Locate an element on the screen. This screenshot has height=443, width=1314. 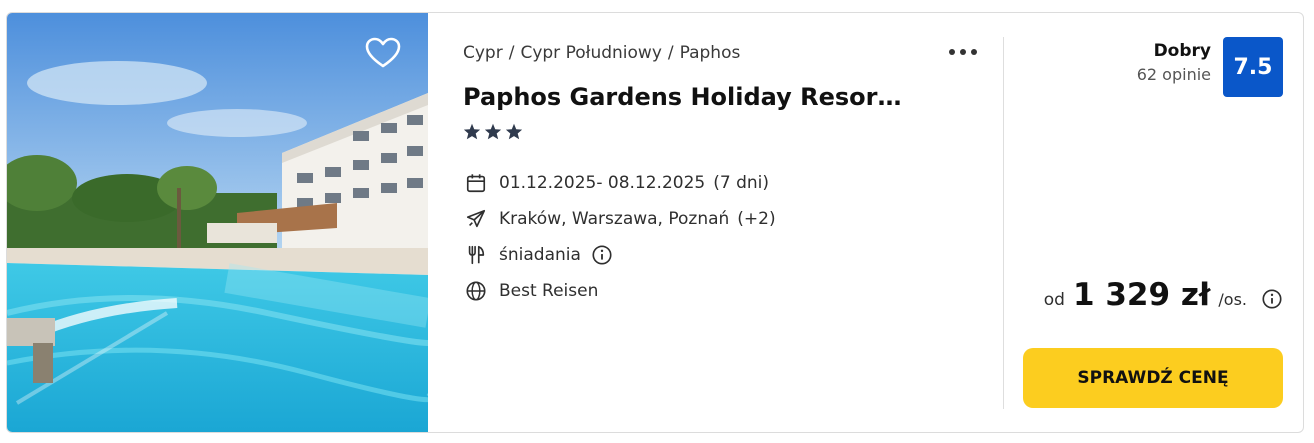
more-options-button is located at coordinates (963, 52).